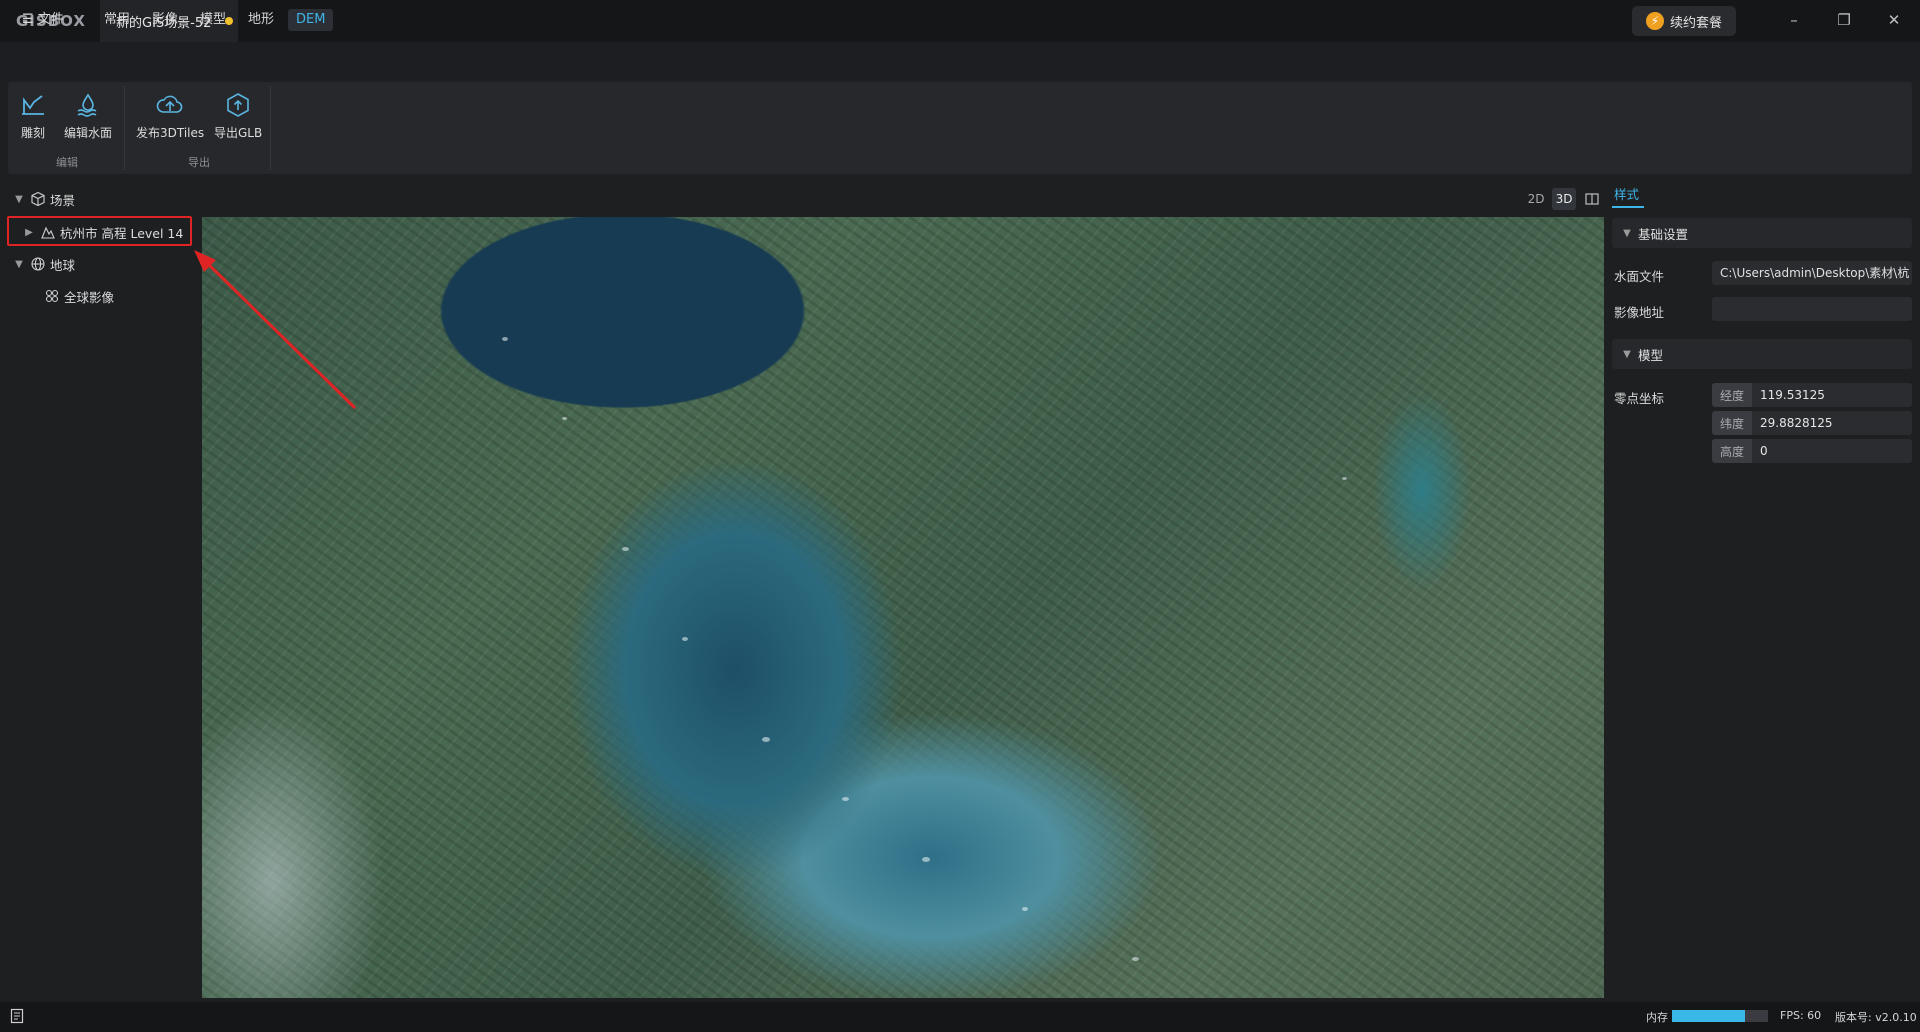 The height and width of the screenshot is (1032, 1920). What do you see at coordinates (261, 20) in the screenshot?
I see `tab-terrain: 地形` at bounding box center [261, 20].